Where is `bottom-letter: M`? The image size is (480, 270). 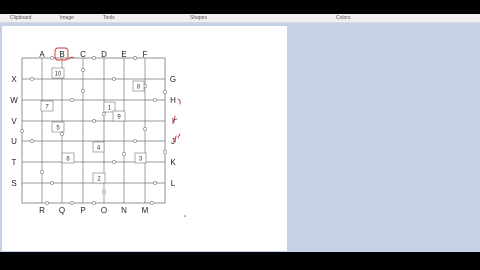
bottom-letter: M is located at coordinates (145, 210).